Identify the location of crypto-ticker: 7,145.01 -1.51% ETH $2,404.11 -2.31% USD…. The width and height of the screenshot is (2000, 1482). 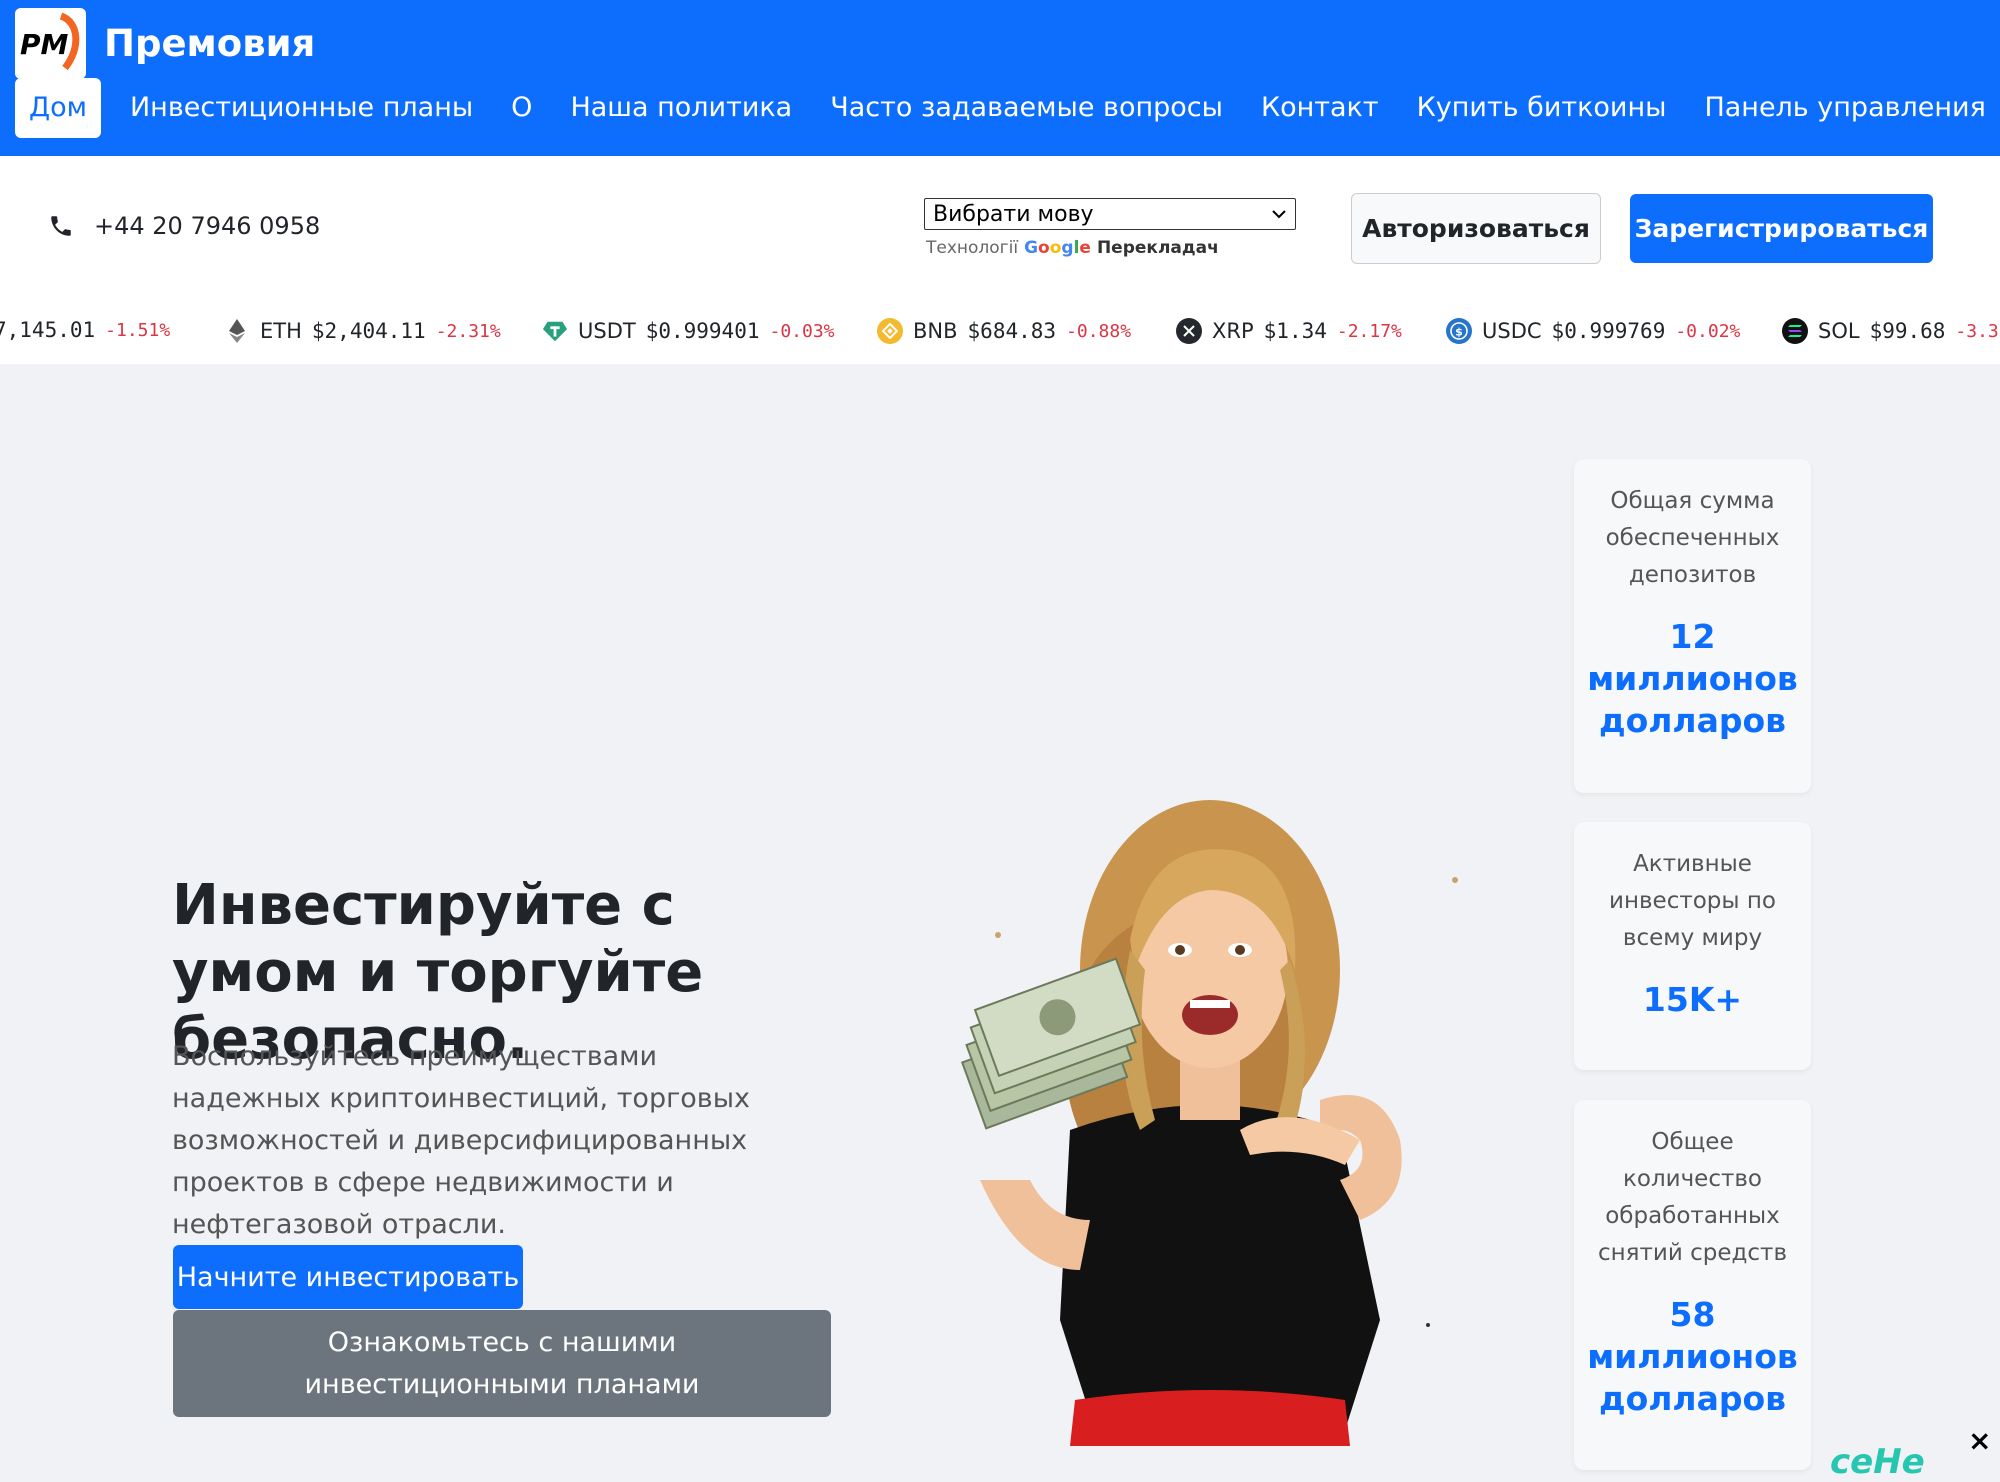
(1000, 332).